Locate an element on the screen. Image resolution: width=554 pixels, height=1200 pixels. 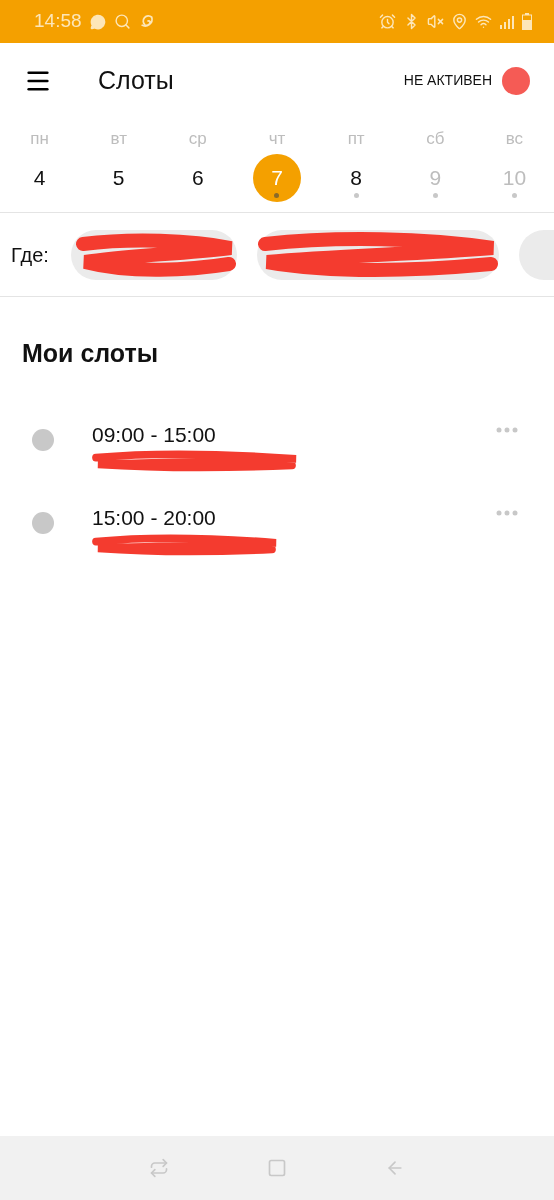
weekday-label: пн is located at coordinates (39, 139).